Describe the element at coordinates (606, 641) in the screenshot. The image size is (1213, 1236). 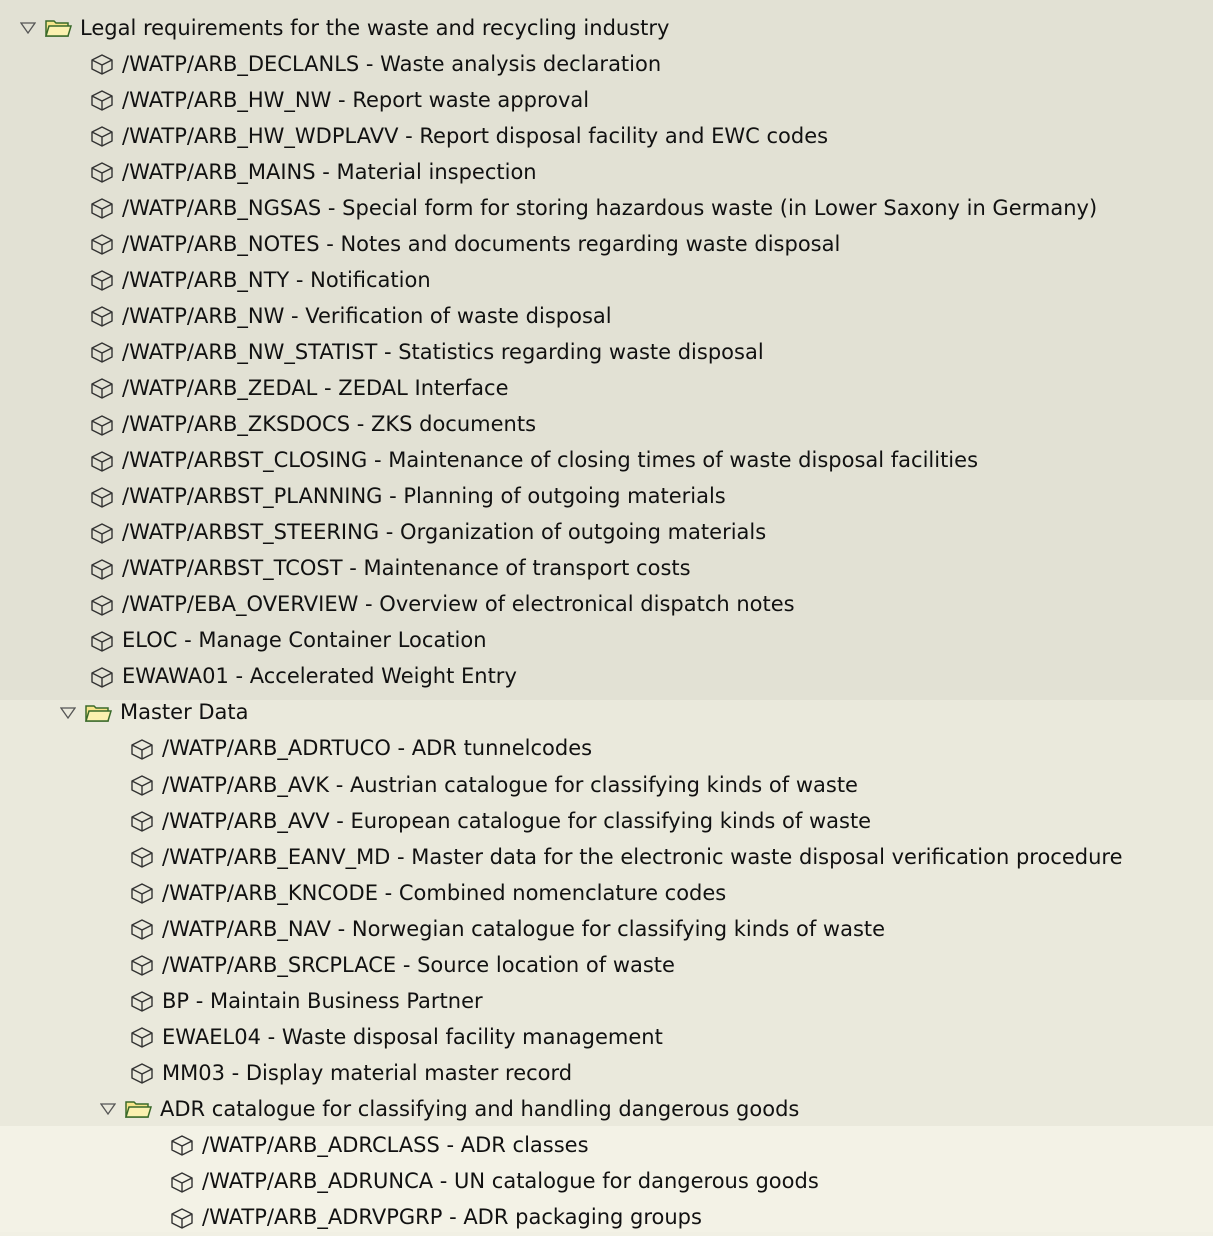
I see `tree-item-transaction: ELOC - Manage Container Location` at that location.